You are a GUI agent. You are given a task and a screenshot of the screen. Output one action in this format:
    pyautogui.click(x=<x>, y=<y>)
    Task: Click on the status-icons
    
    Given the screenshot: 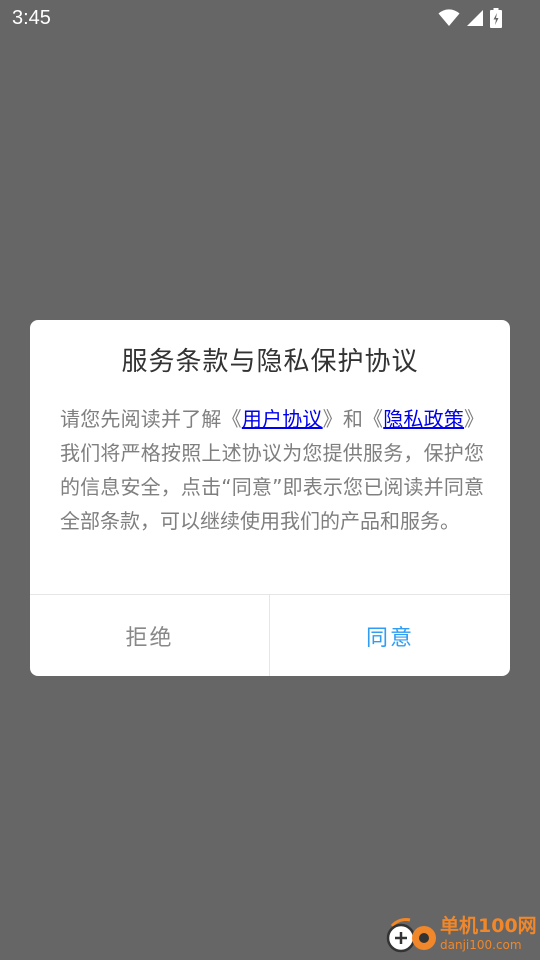 What is the action you would take?
    pyautogui.click(x=470, y=18)
    